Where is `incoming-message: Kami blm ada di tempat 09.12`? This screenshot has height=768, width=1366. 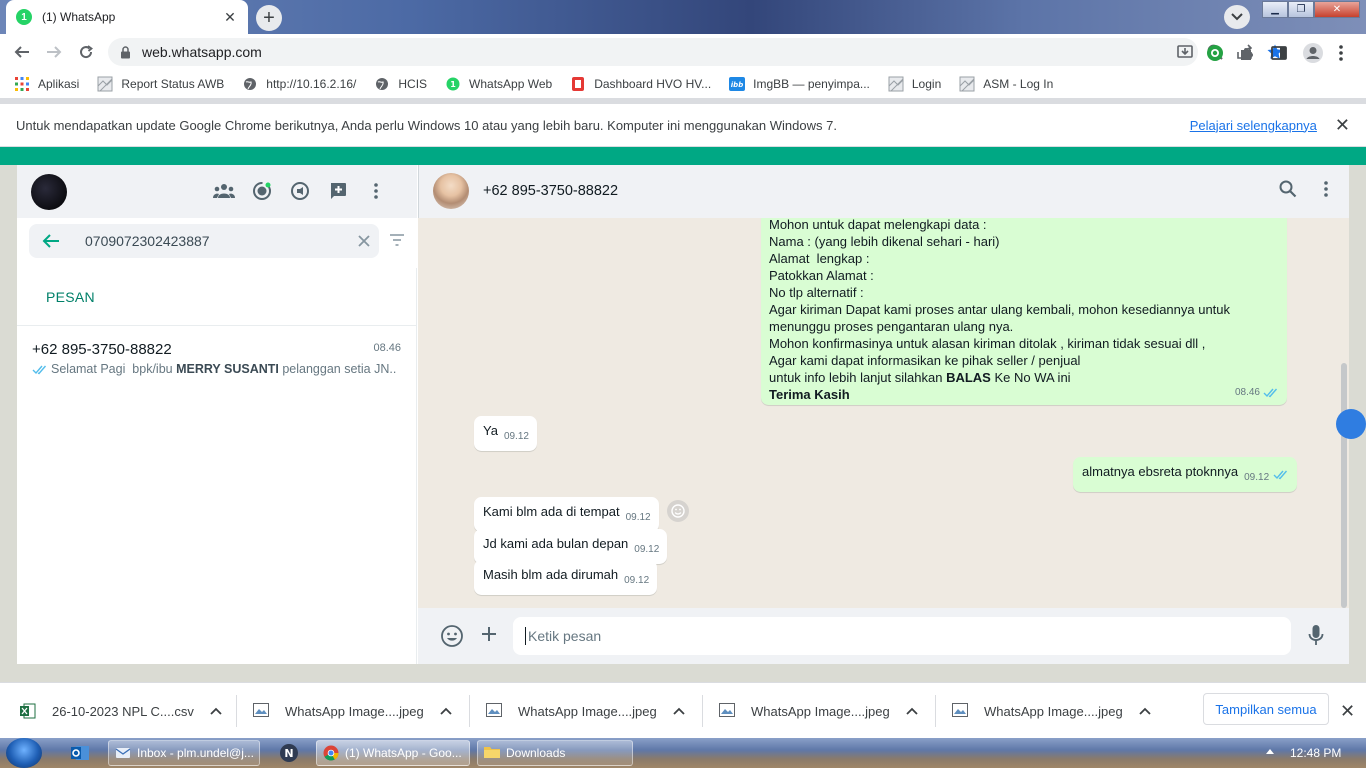
incoming-message: Kami blm ada di tempat 09.12 is located at coordinates (566, 514).